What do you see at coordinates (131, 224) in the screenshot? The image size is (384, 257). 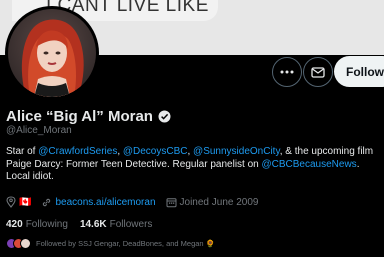 I see `followers-label: Followers` at bounding box center [131, 224].